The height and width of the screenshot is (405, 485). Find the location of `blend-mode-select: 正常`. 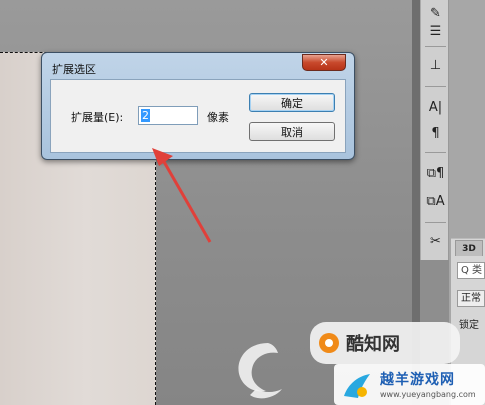

blend-mode-select: 正常 is located at coordinates (471, 298).